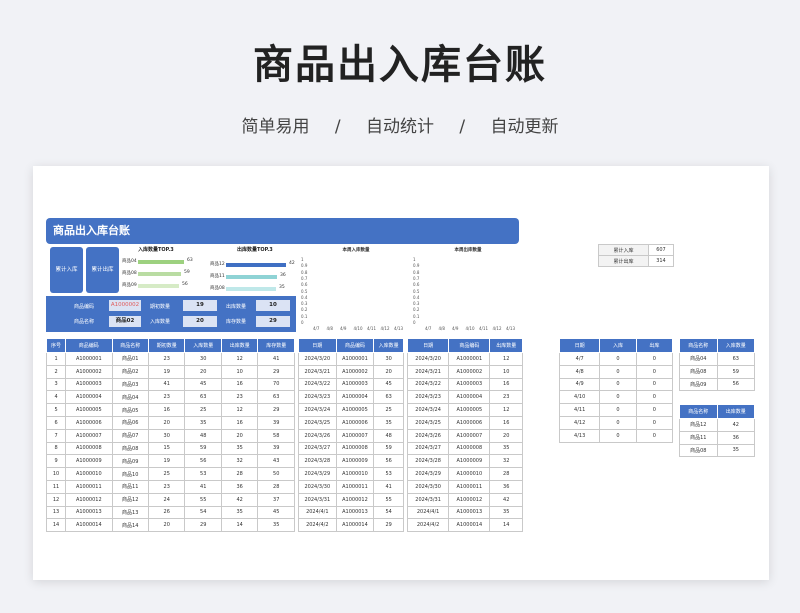 This screenshot has height=613, width=800. I want to click on outbound-log-row: 2024/3/21 A1000002 10, so click(464, 371).